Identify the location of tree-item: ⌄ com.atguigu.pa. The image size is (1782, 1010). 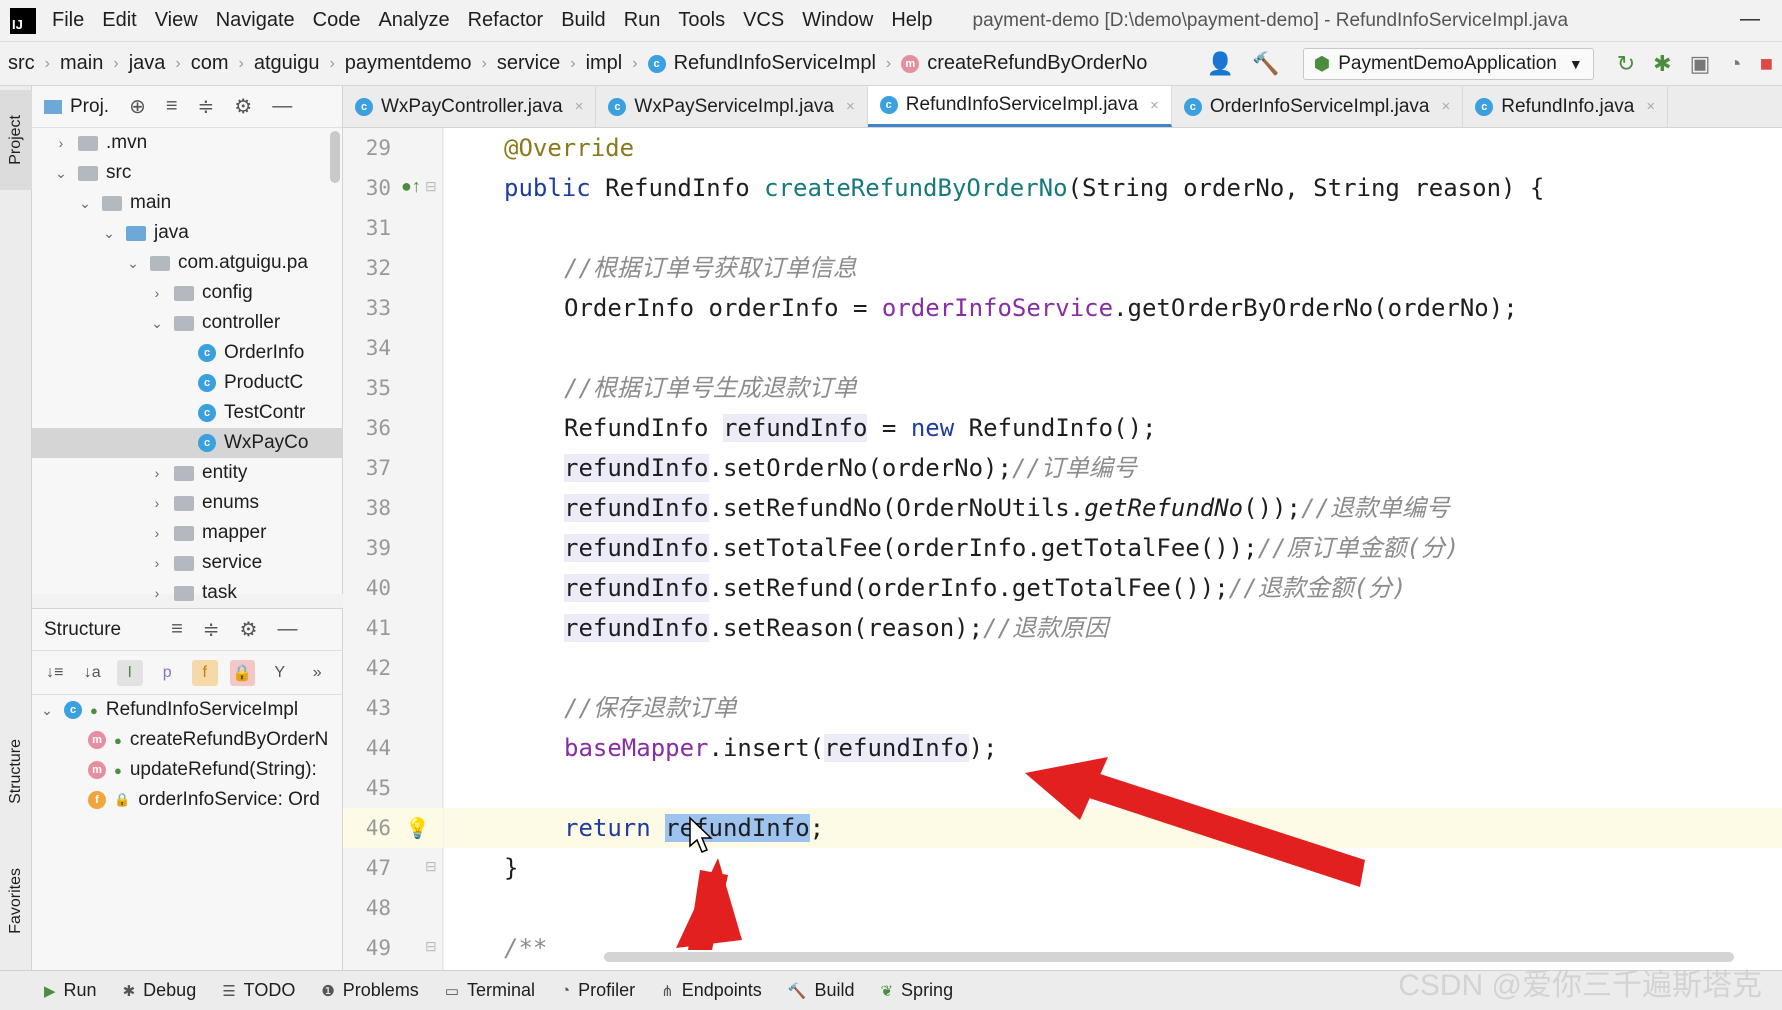
(187, 263).